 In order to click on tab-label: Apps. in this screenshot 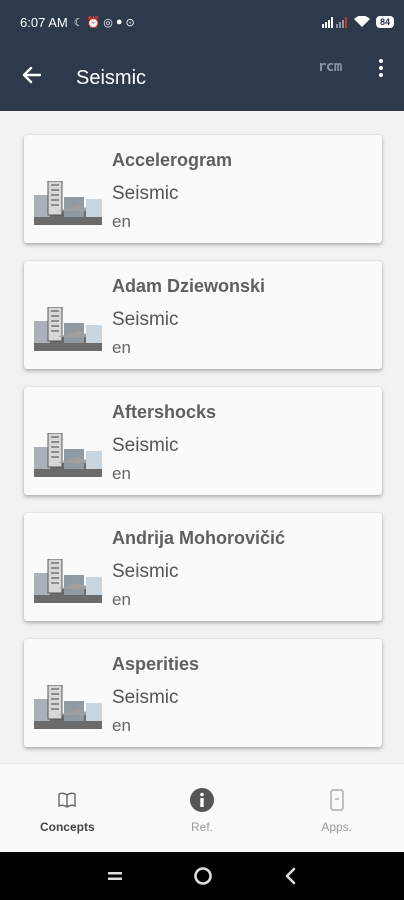, I will do `click(337, 827)`.